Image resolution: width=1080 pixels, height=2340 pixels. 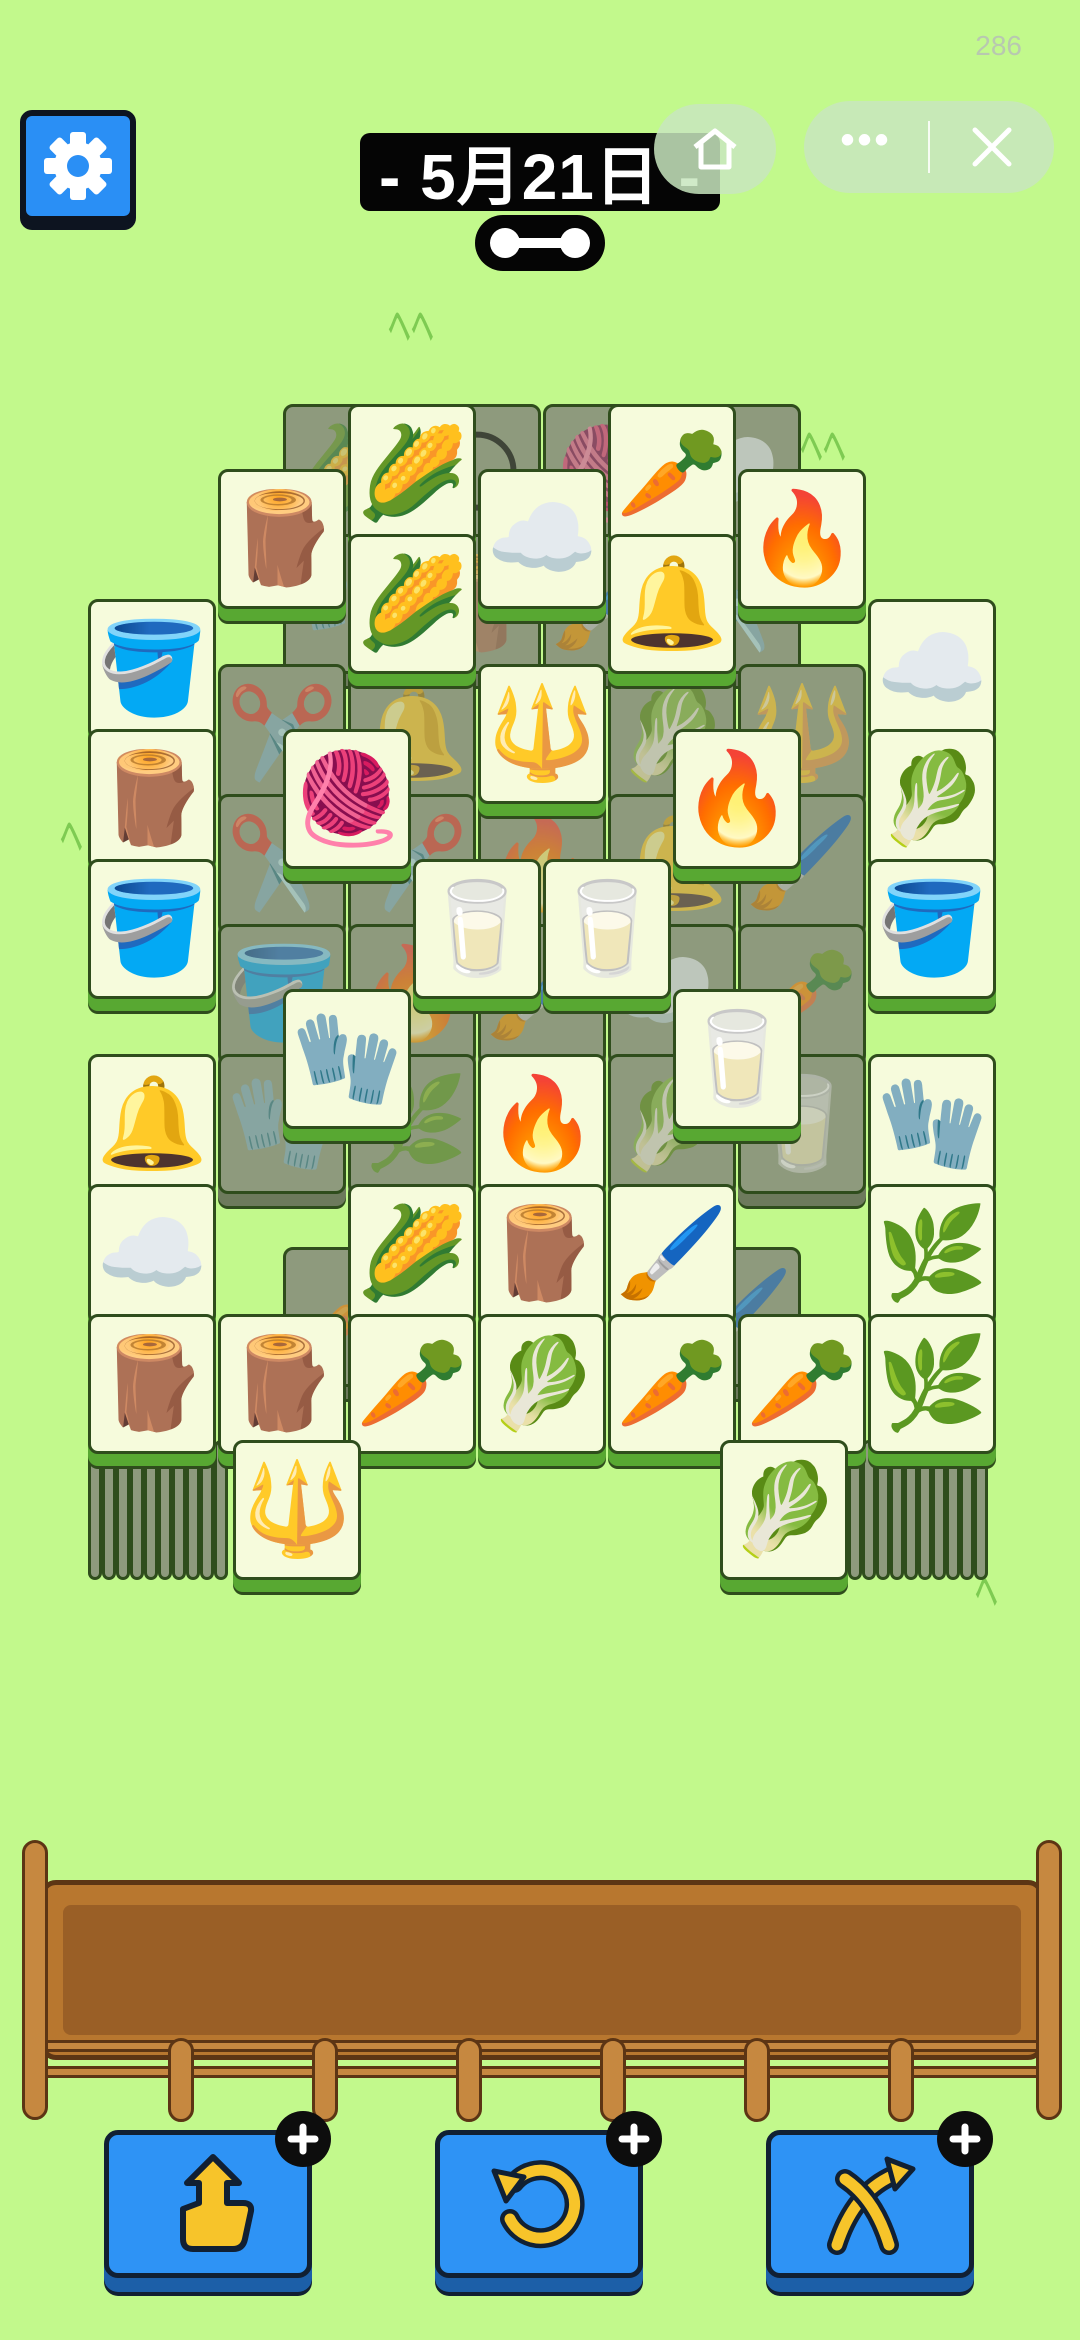 I want to click on yarn-icon: 🧶, so click(x=347, y=799).